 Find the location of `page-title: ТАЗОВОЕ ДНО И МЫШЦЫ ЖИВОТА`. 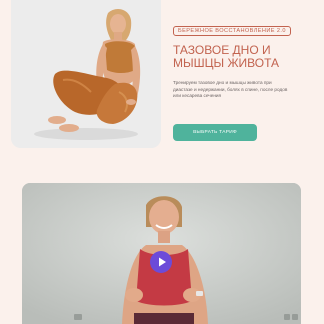

page-title: ТАЗОВОЕ ДНО И МЫШЦЫ ЖИВОТА is located at coordinates (226, 56).